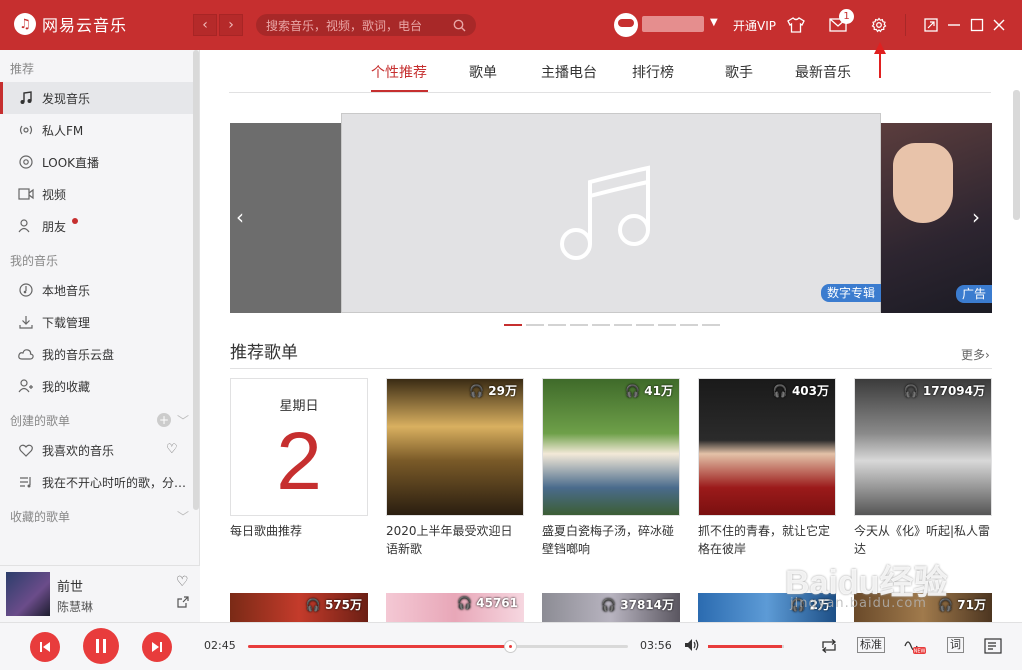  I want to click on playlist-queue-icon, so click(993, 647).